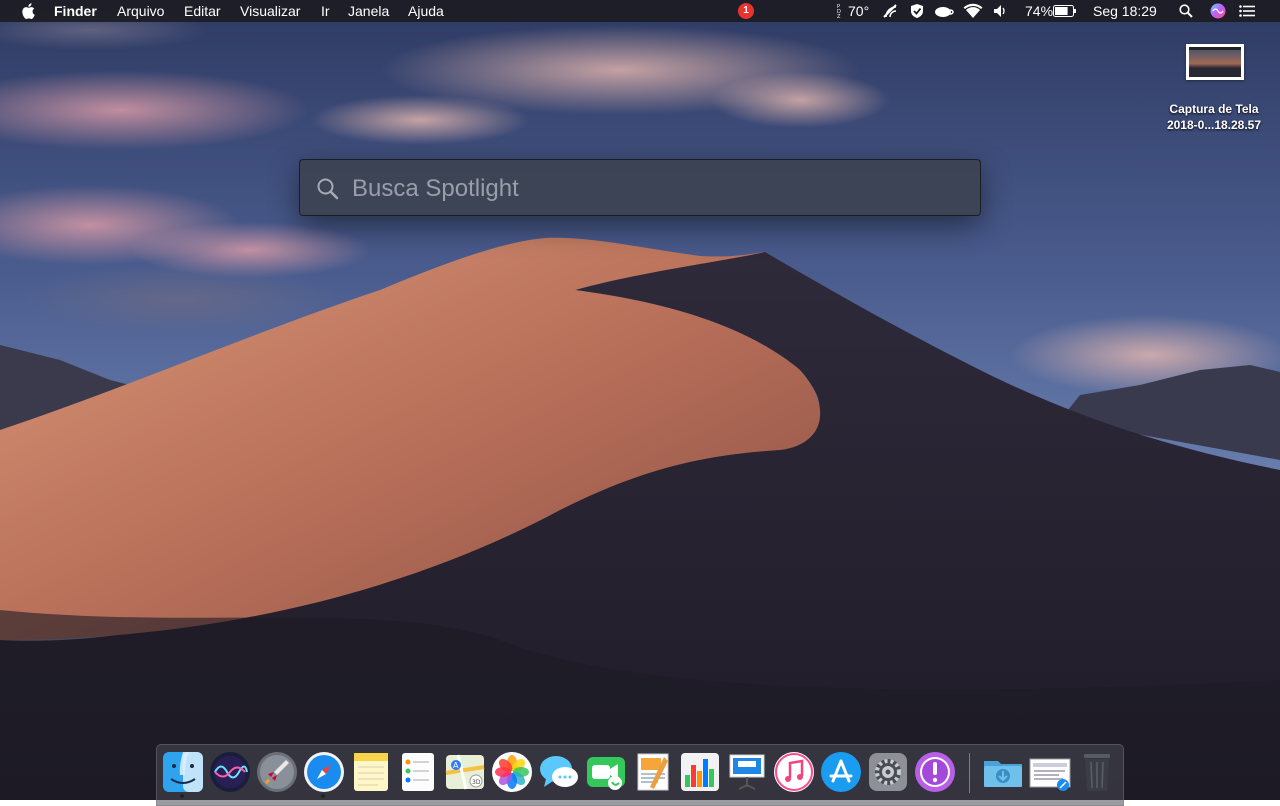 The image size is (1280, 806). I want to click on menu-visualizar: Visualizar, so click(270, 11).